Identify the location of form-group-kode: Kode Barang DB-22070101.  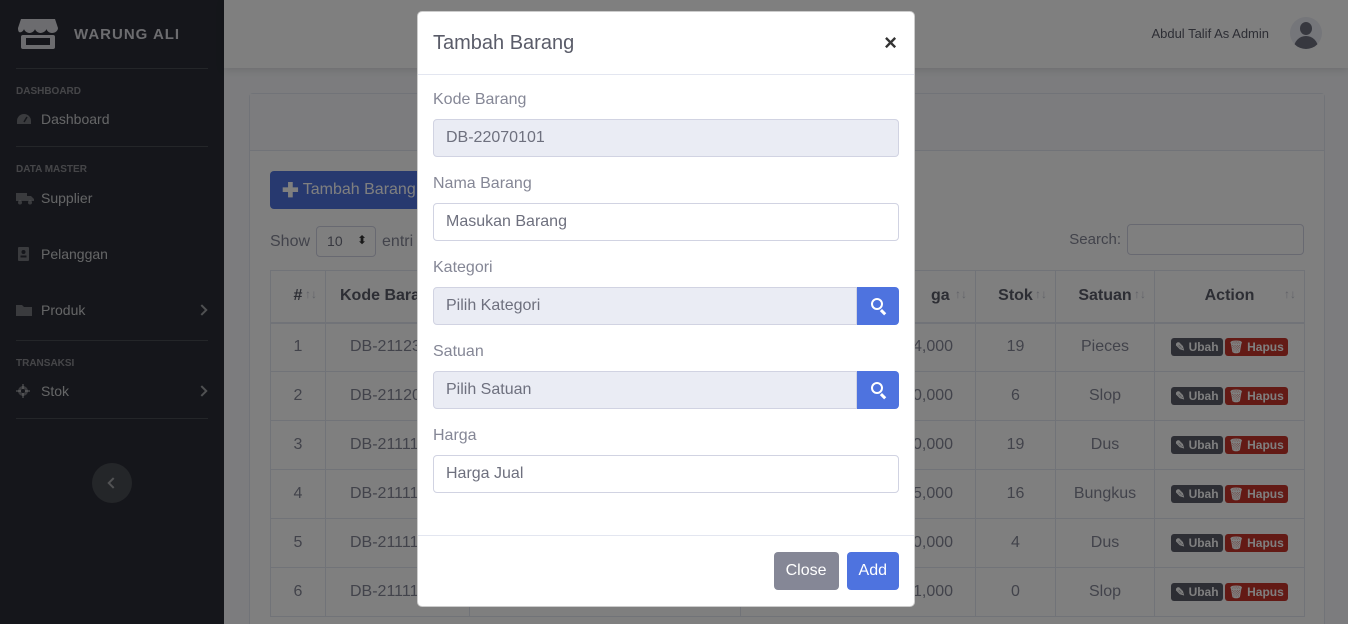
(666, 124).